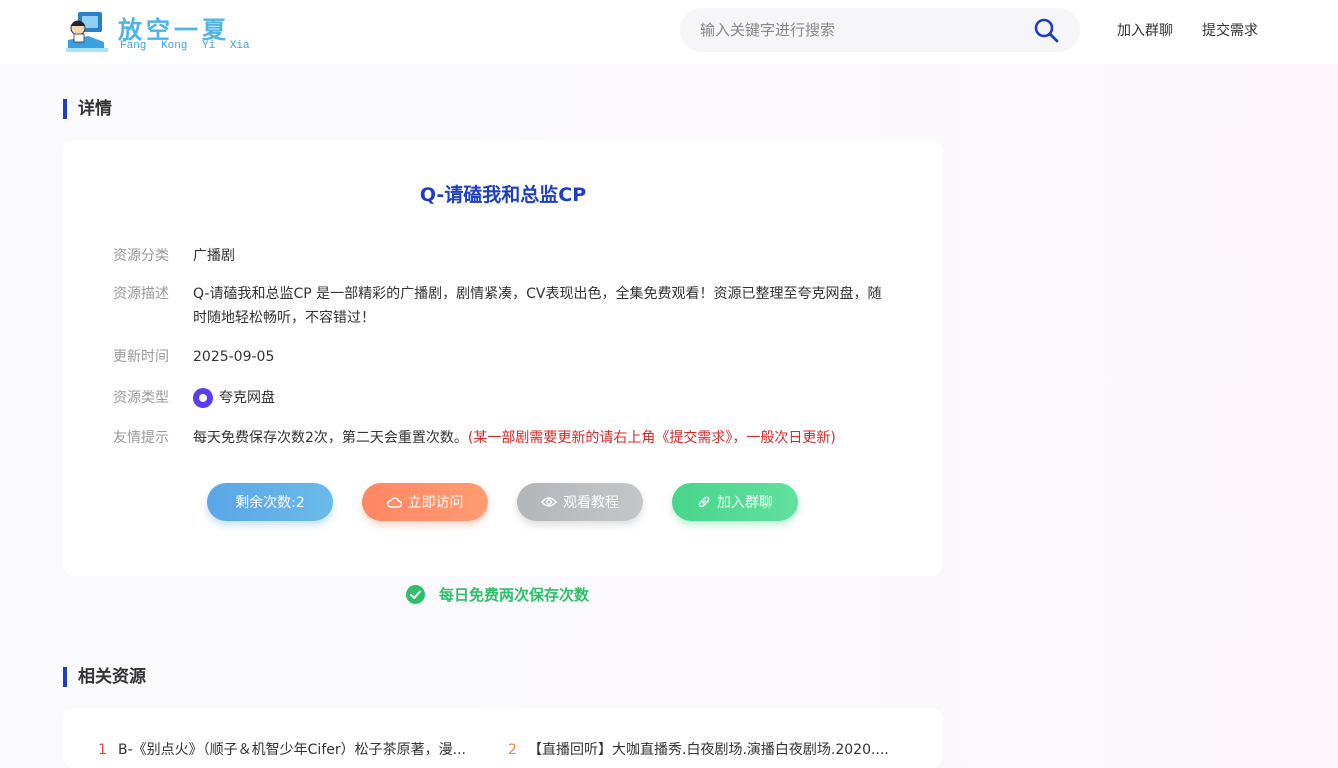 This screenshot has height=768, width=1338. What do you see at coordinates (651, 438) in the screenshot?
I see `tip-warning-text: (某一部剧需要更新的请右上角《提交需求》，一般次日更新)` at bounding box center [651, 438].